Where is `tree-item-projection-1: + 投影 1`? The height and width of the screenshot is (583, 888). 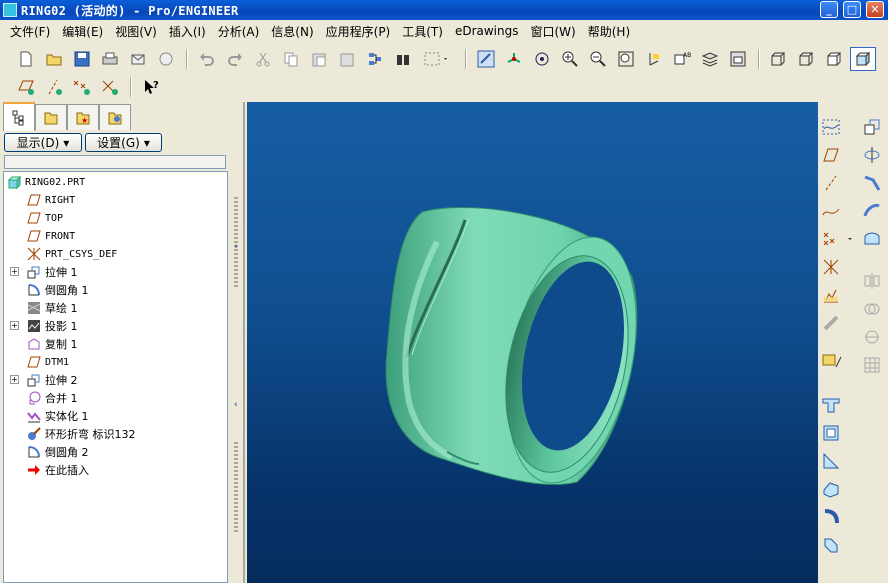 tree-item-projection-1: + 投影 1 is located at coordinates (44, 326).